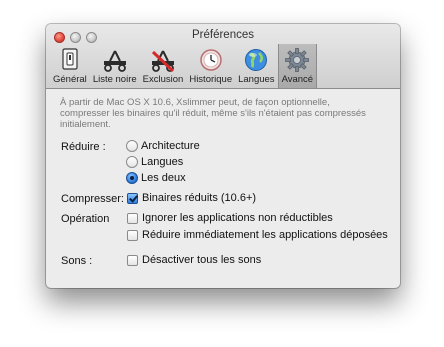 This screenshot has height=347, width=444. What do you see at coordinates (237, 218) in the screenshot?
I see `checkbox-ignore-irreducible-label: Ignorer les applications non réductibles` at bounding box center [237, 218].